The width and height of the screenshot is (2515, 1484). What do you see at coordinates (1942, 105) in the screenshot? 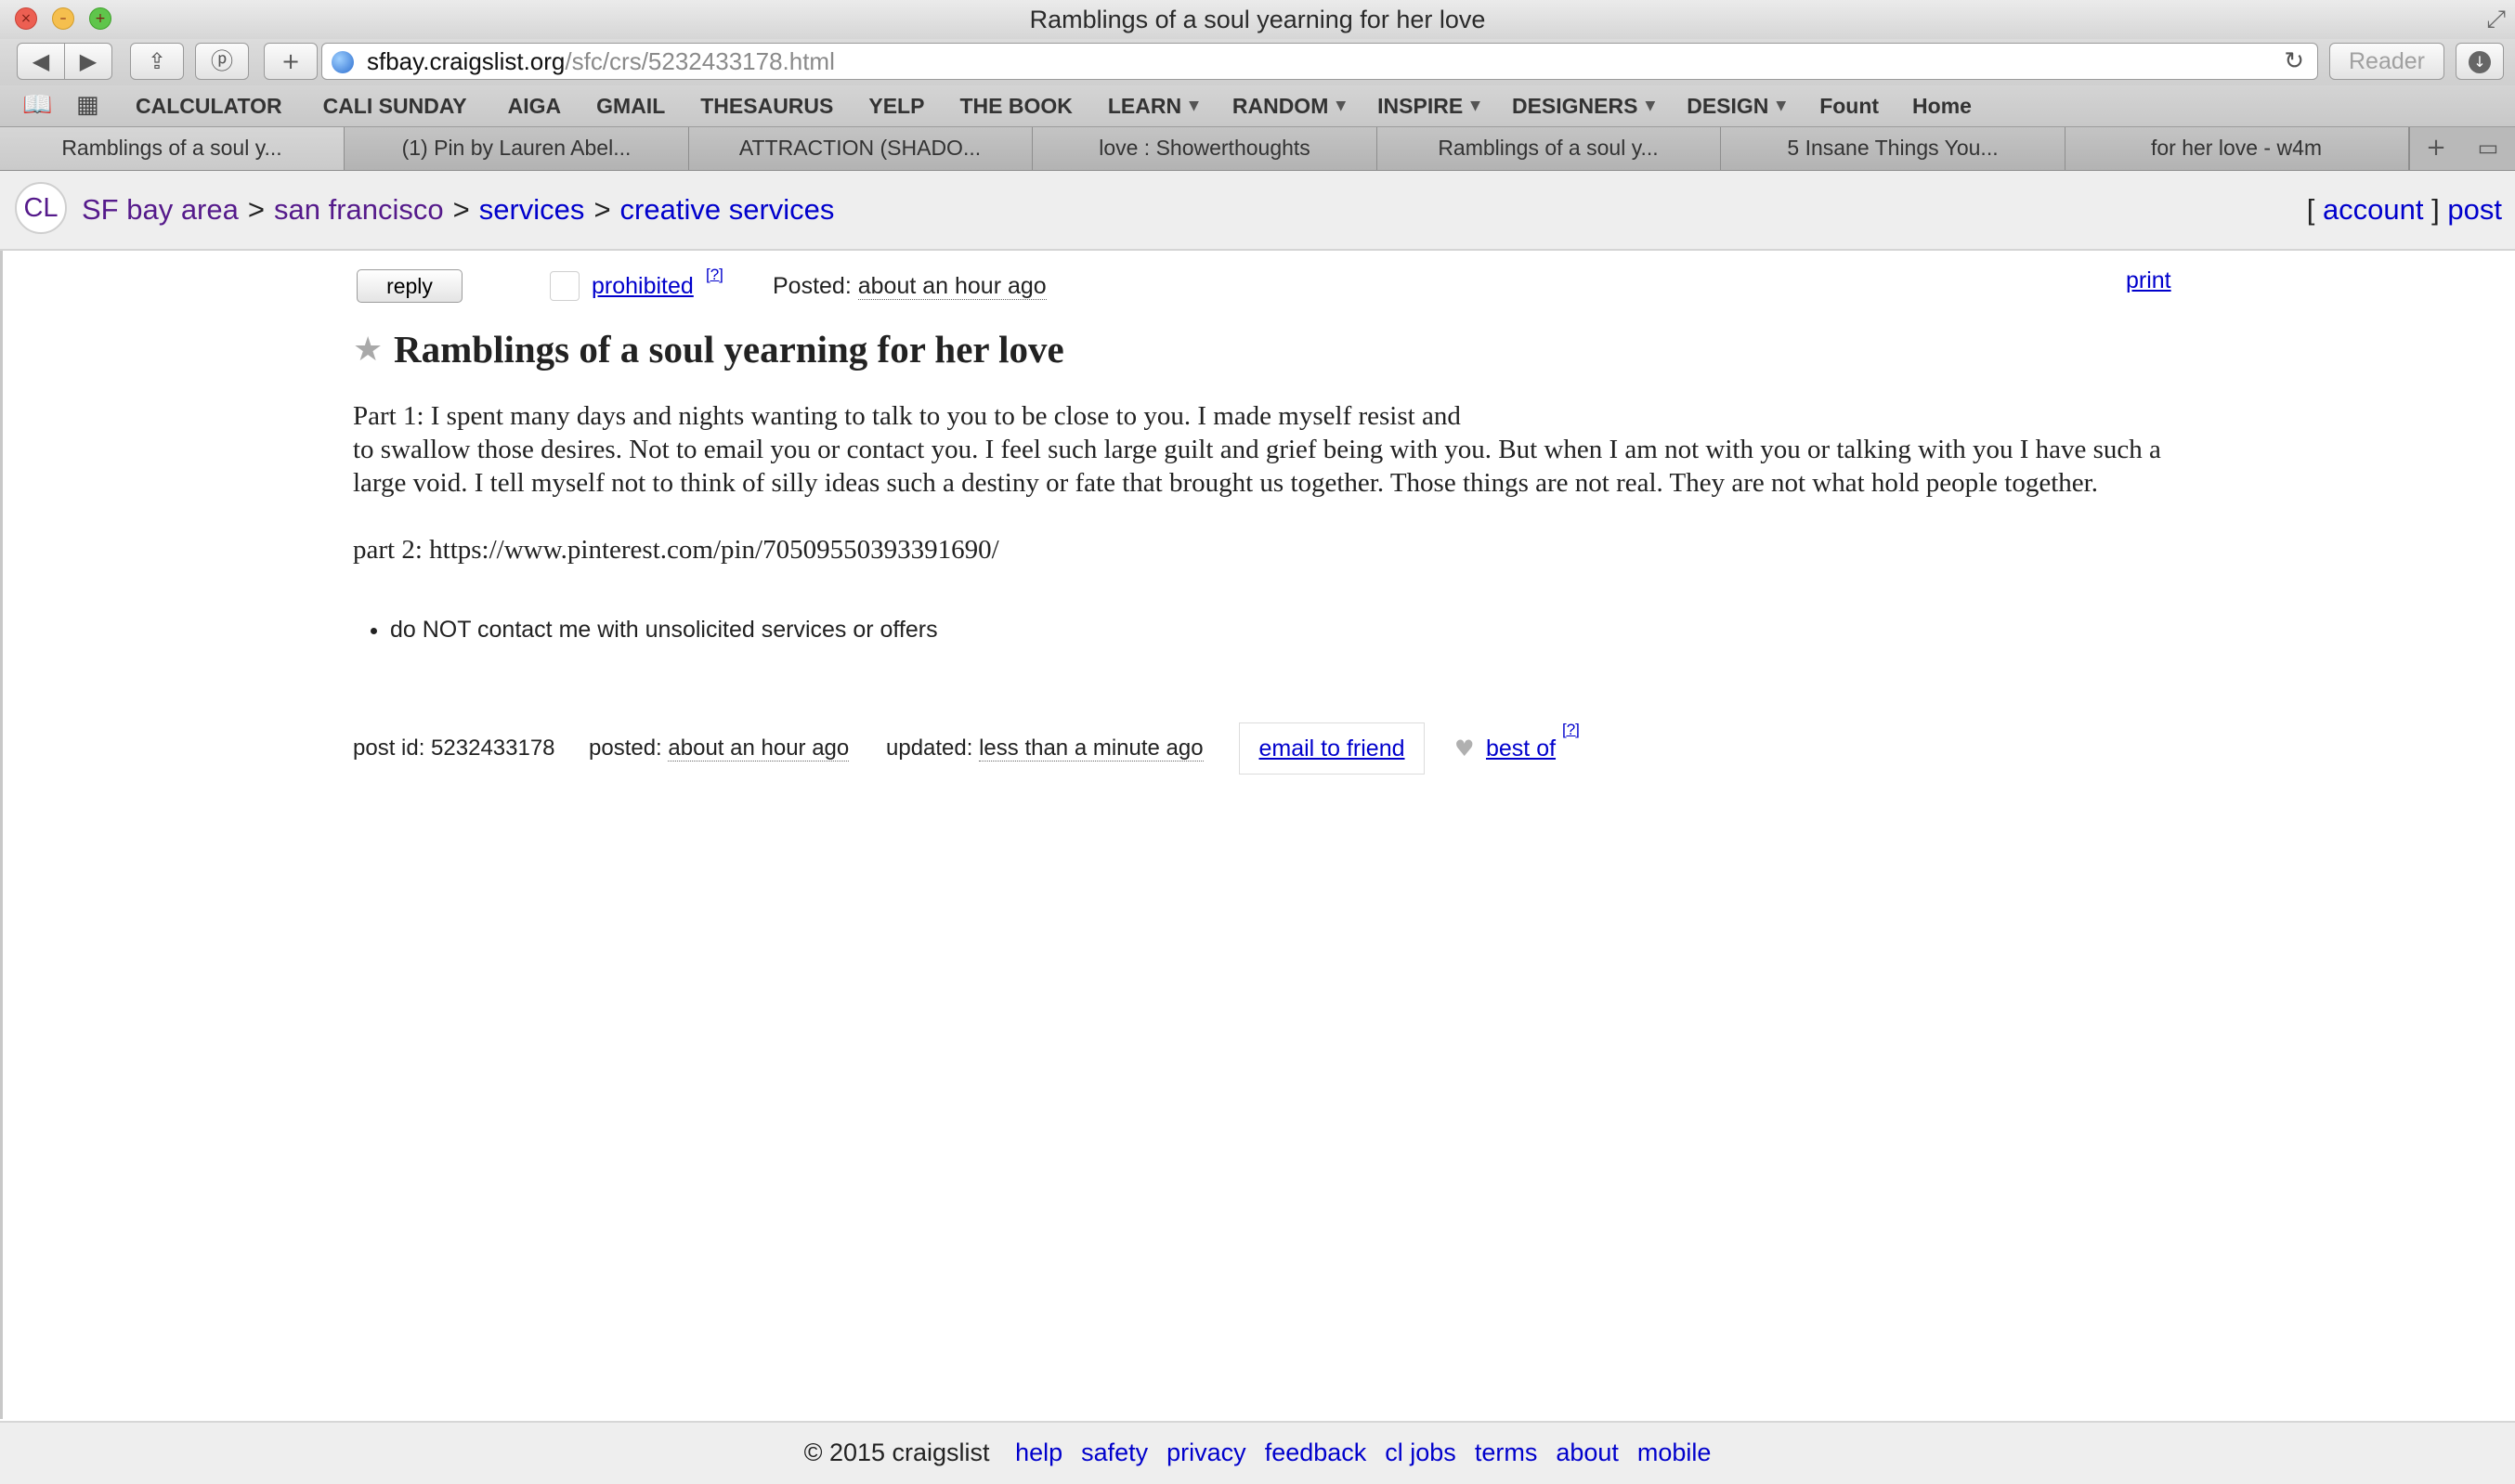
I see `bookmark-home: Home` at bounding box center [1942, 105].